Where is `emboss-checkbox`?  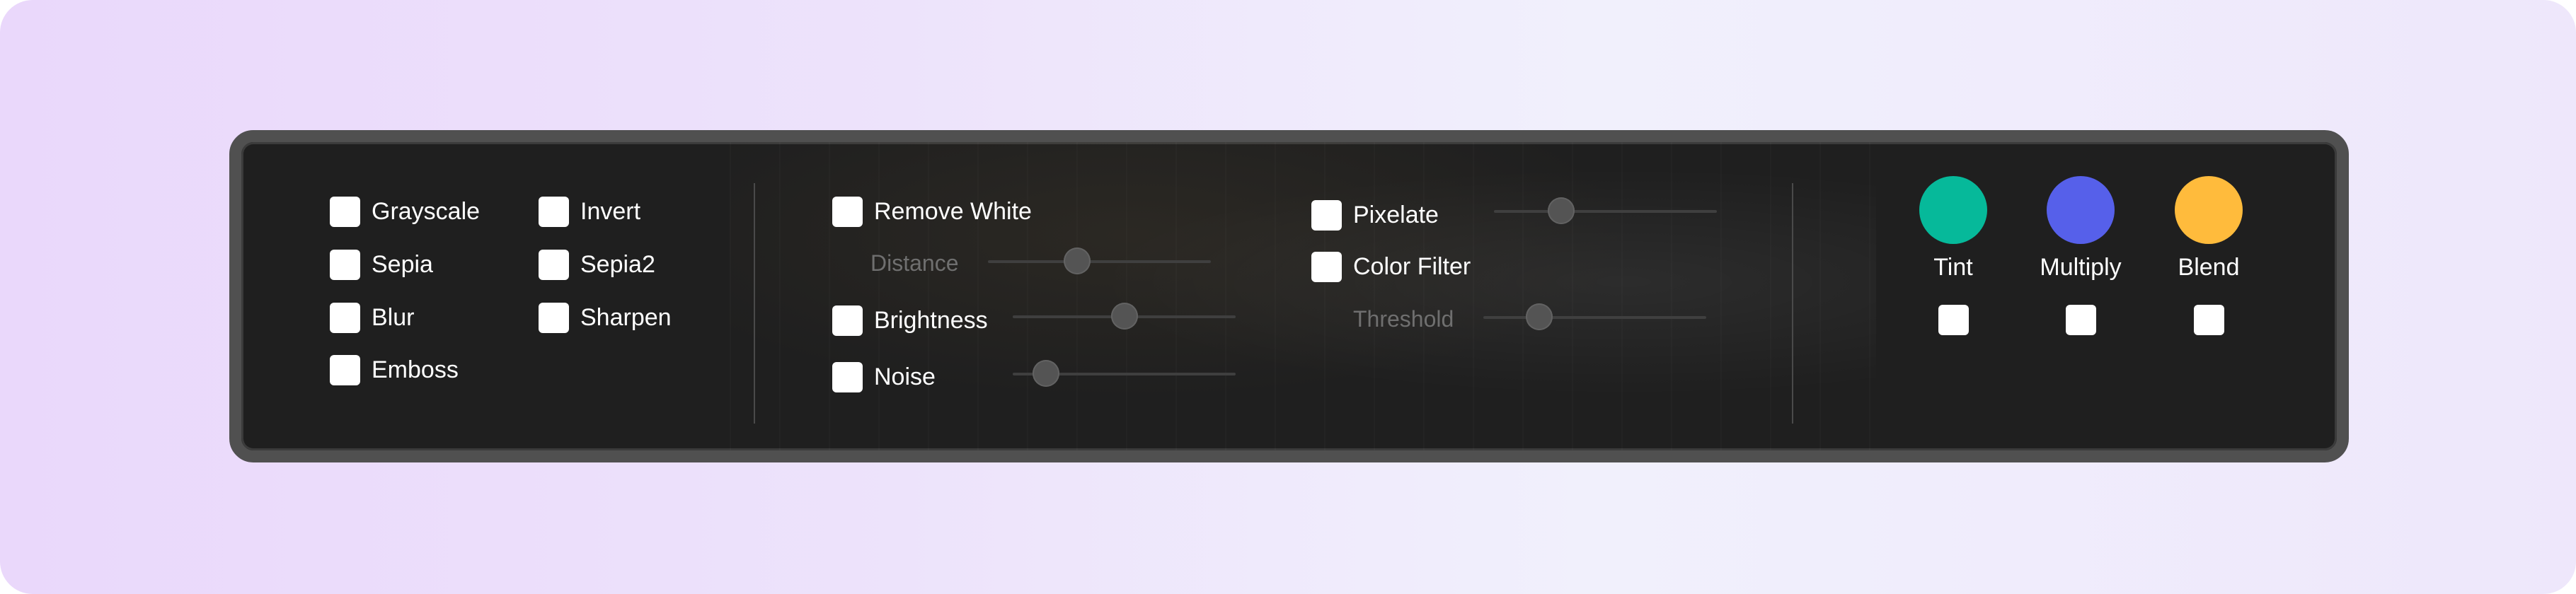
emboss-checkbox is located at coordinates (345, 370).